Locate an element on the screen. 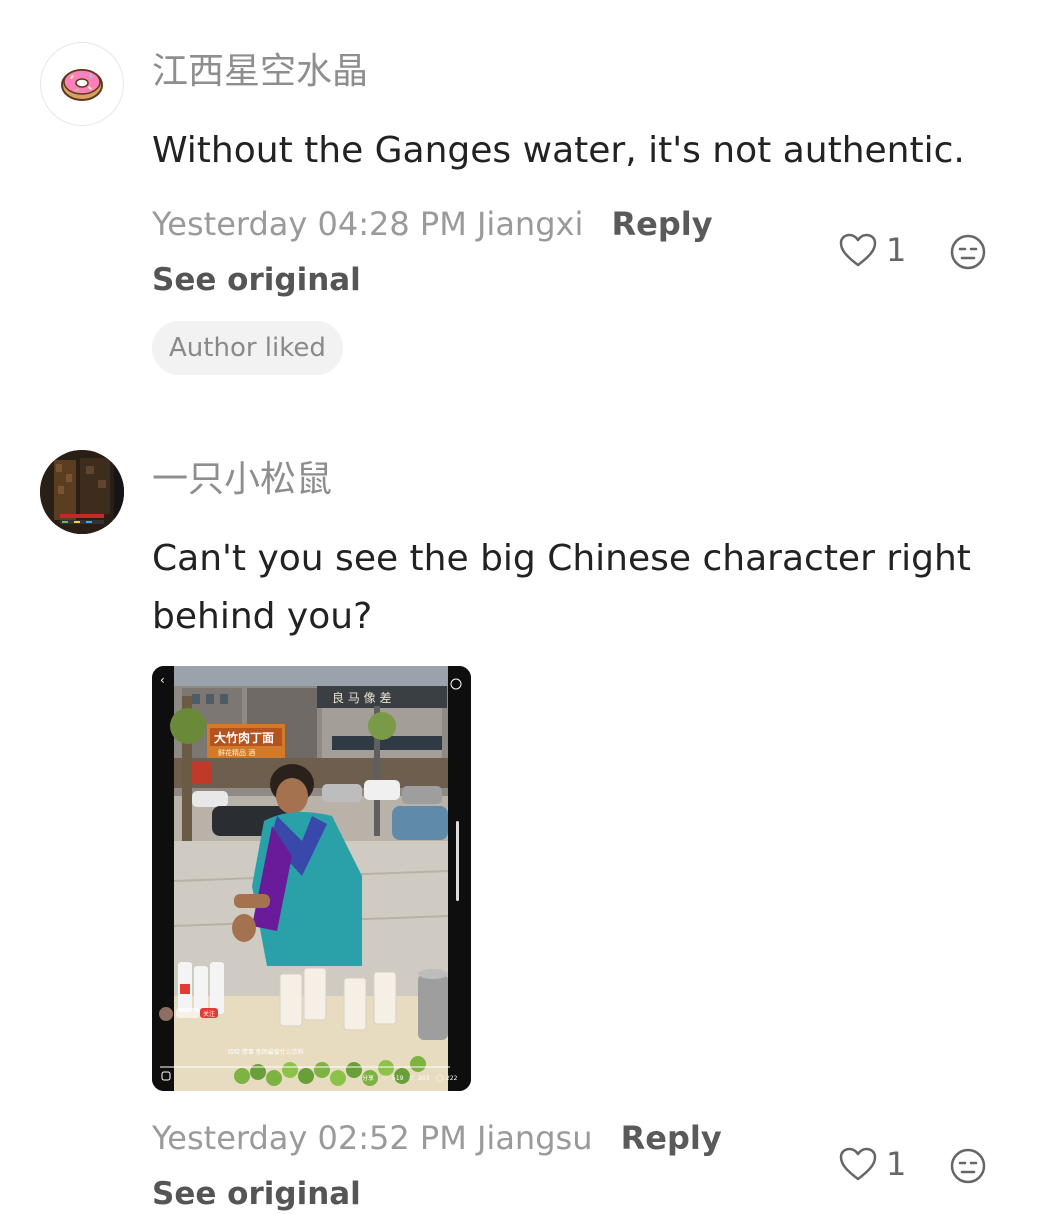 The height and width of the screenshot is (1214, 1043). shop-sign-text: 大竹肉丁面 is located at coordinates (244, 737).